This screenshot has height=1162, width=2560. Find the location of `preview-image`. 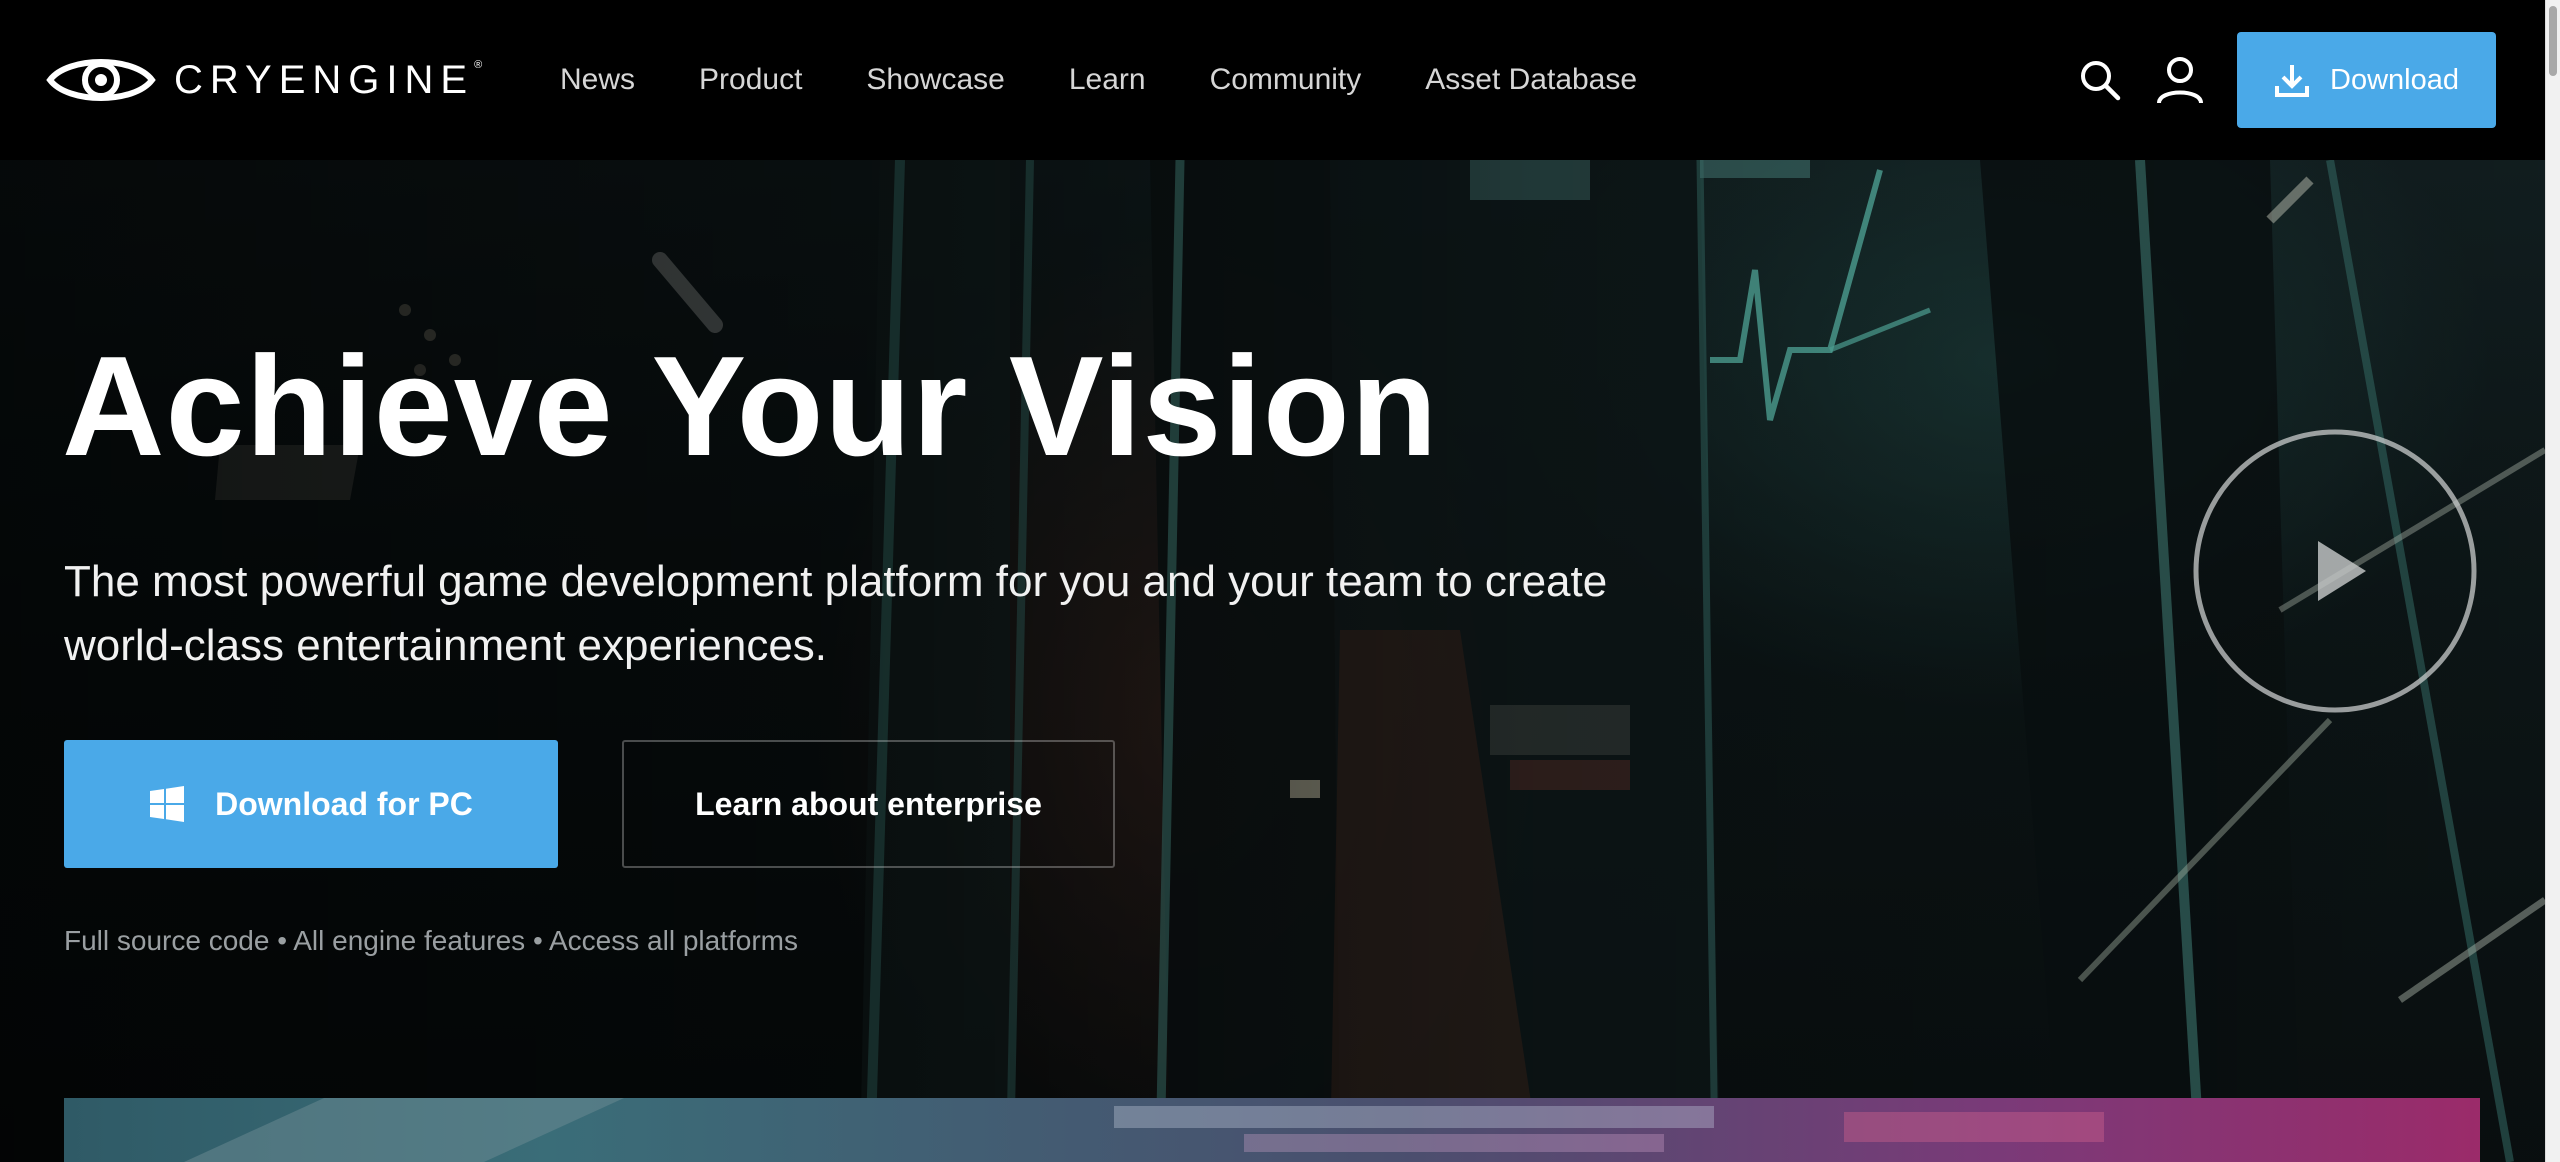

preview-image is located at coordinates (1144, 1130).